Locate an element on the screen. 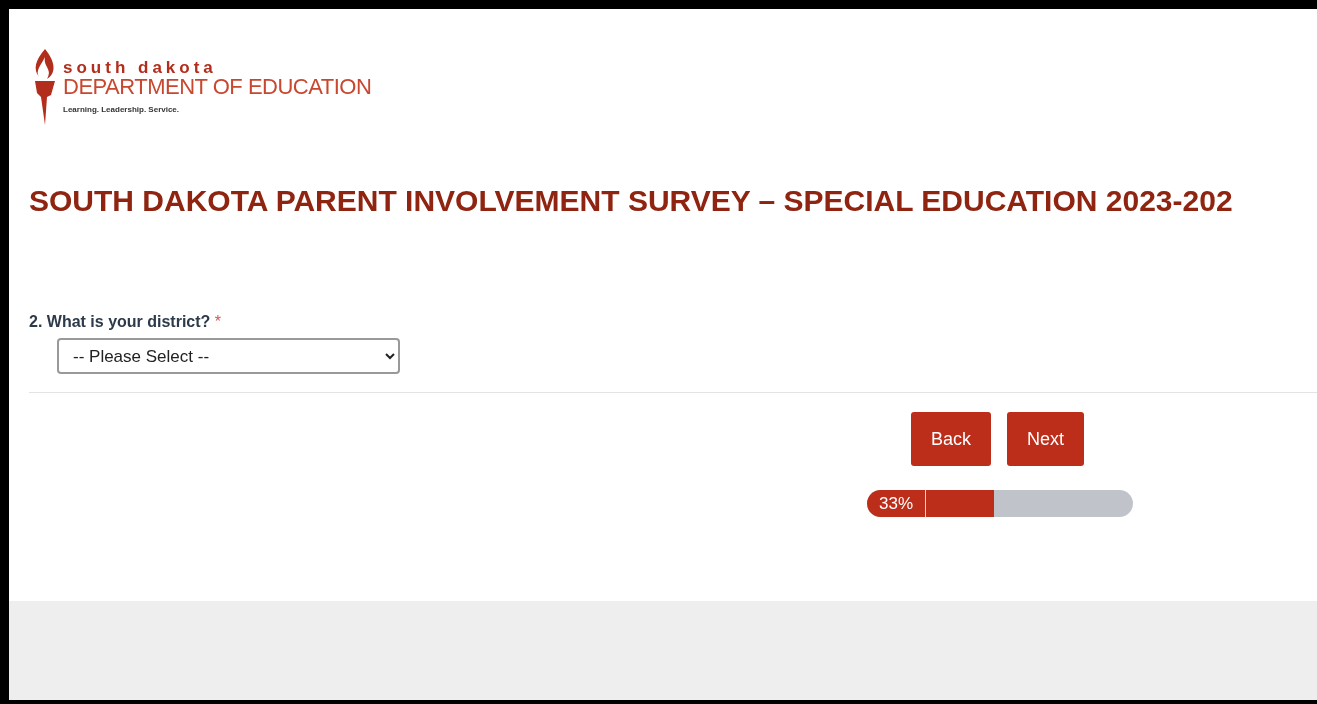 Image resolution: width=1317 pixels, height=704 pixels. logo-text: south dakota is located at coordinates (140, 67).